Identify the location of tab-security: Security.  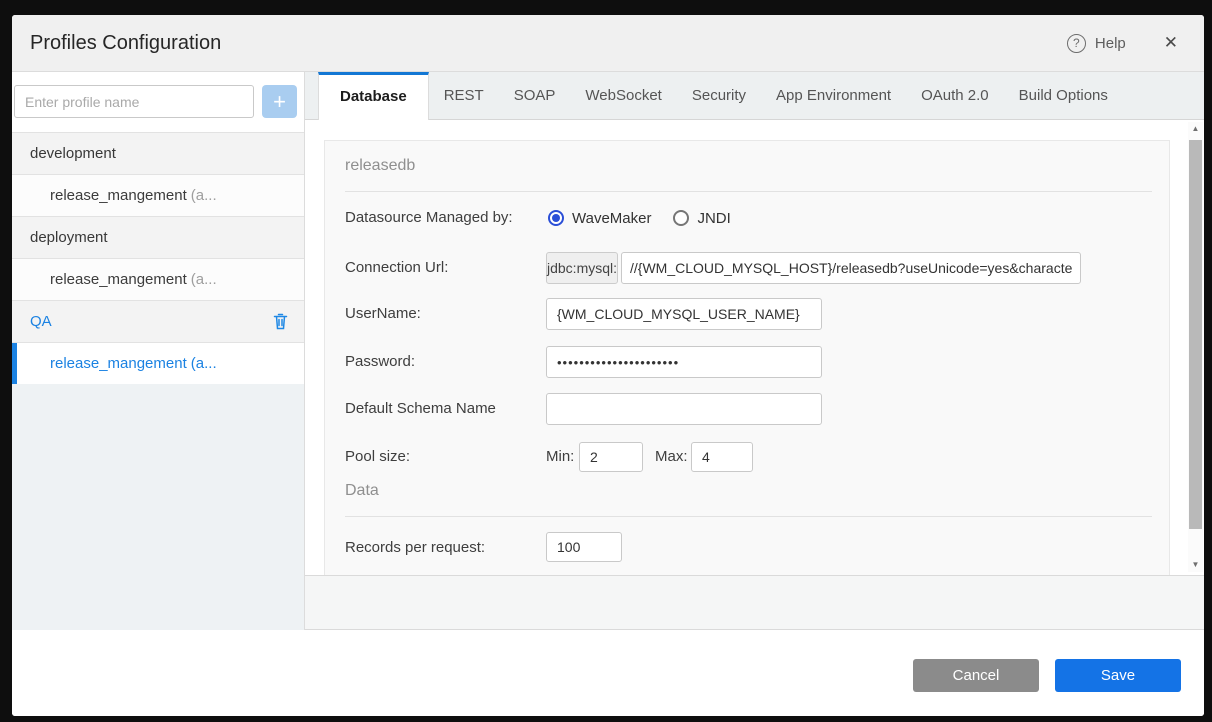
(719, 96).